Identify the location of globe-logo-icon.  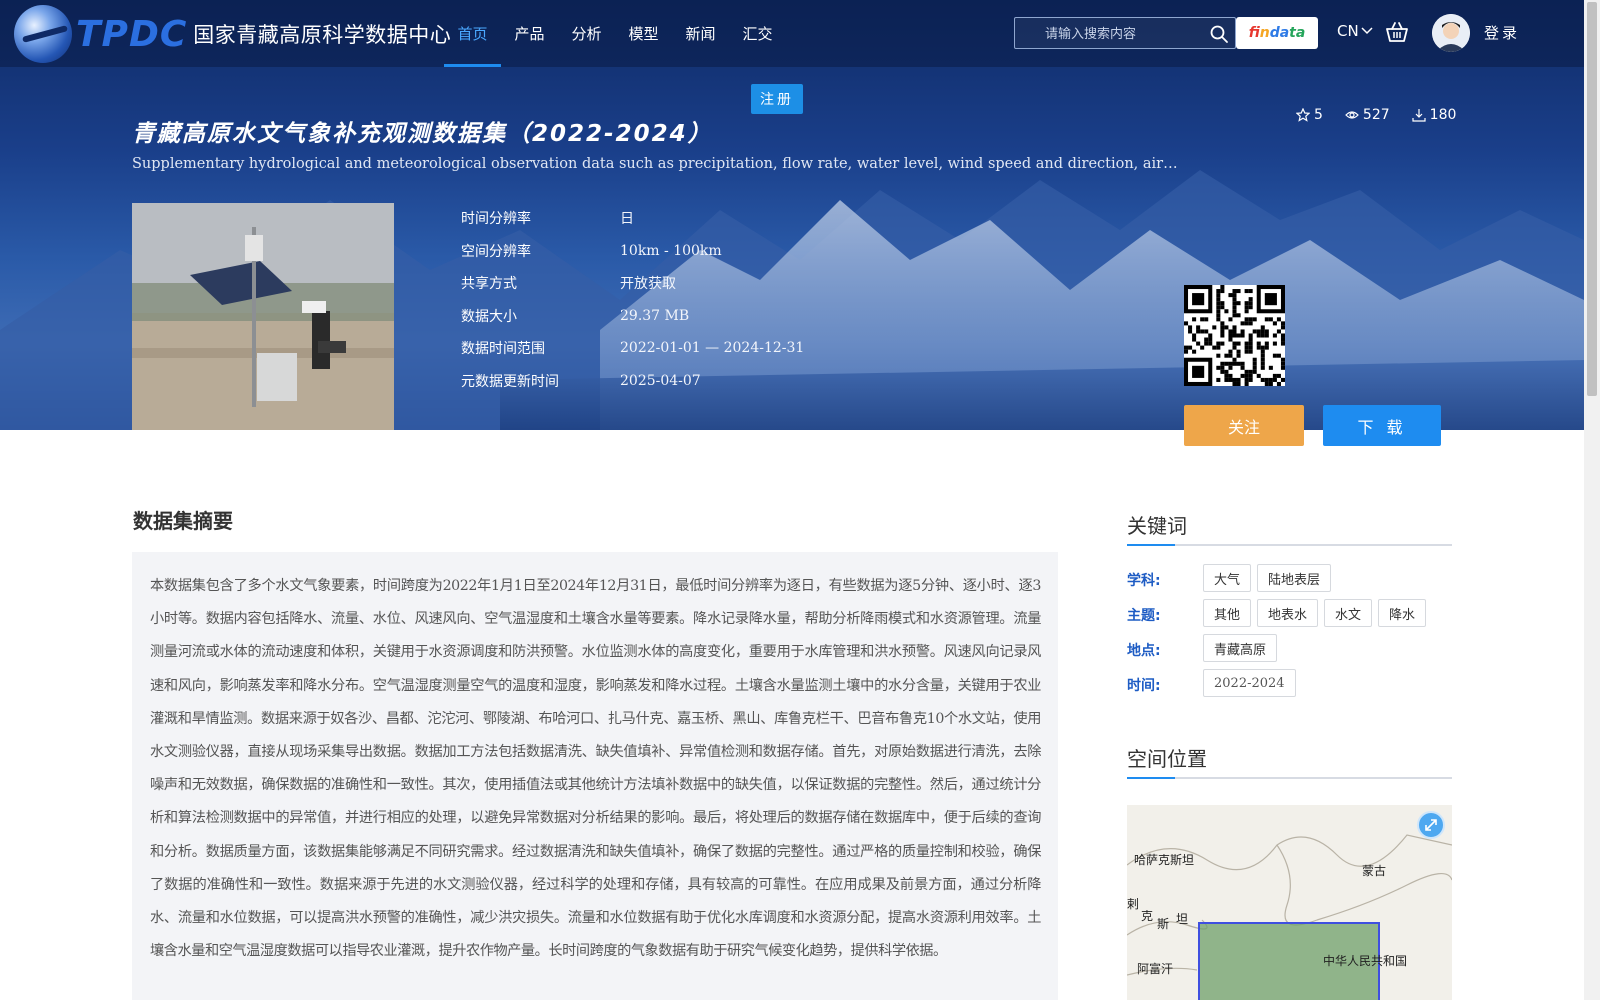
(43, 34).